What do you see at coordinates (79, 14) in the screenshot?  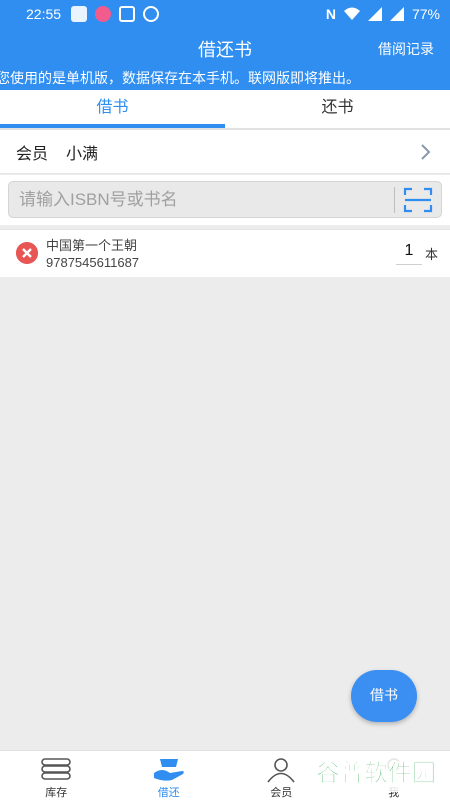 I see `app-notification-icon` at bounding box center [79, 14].